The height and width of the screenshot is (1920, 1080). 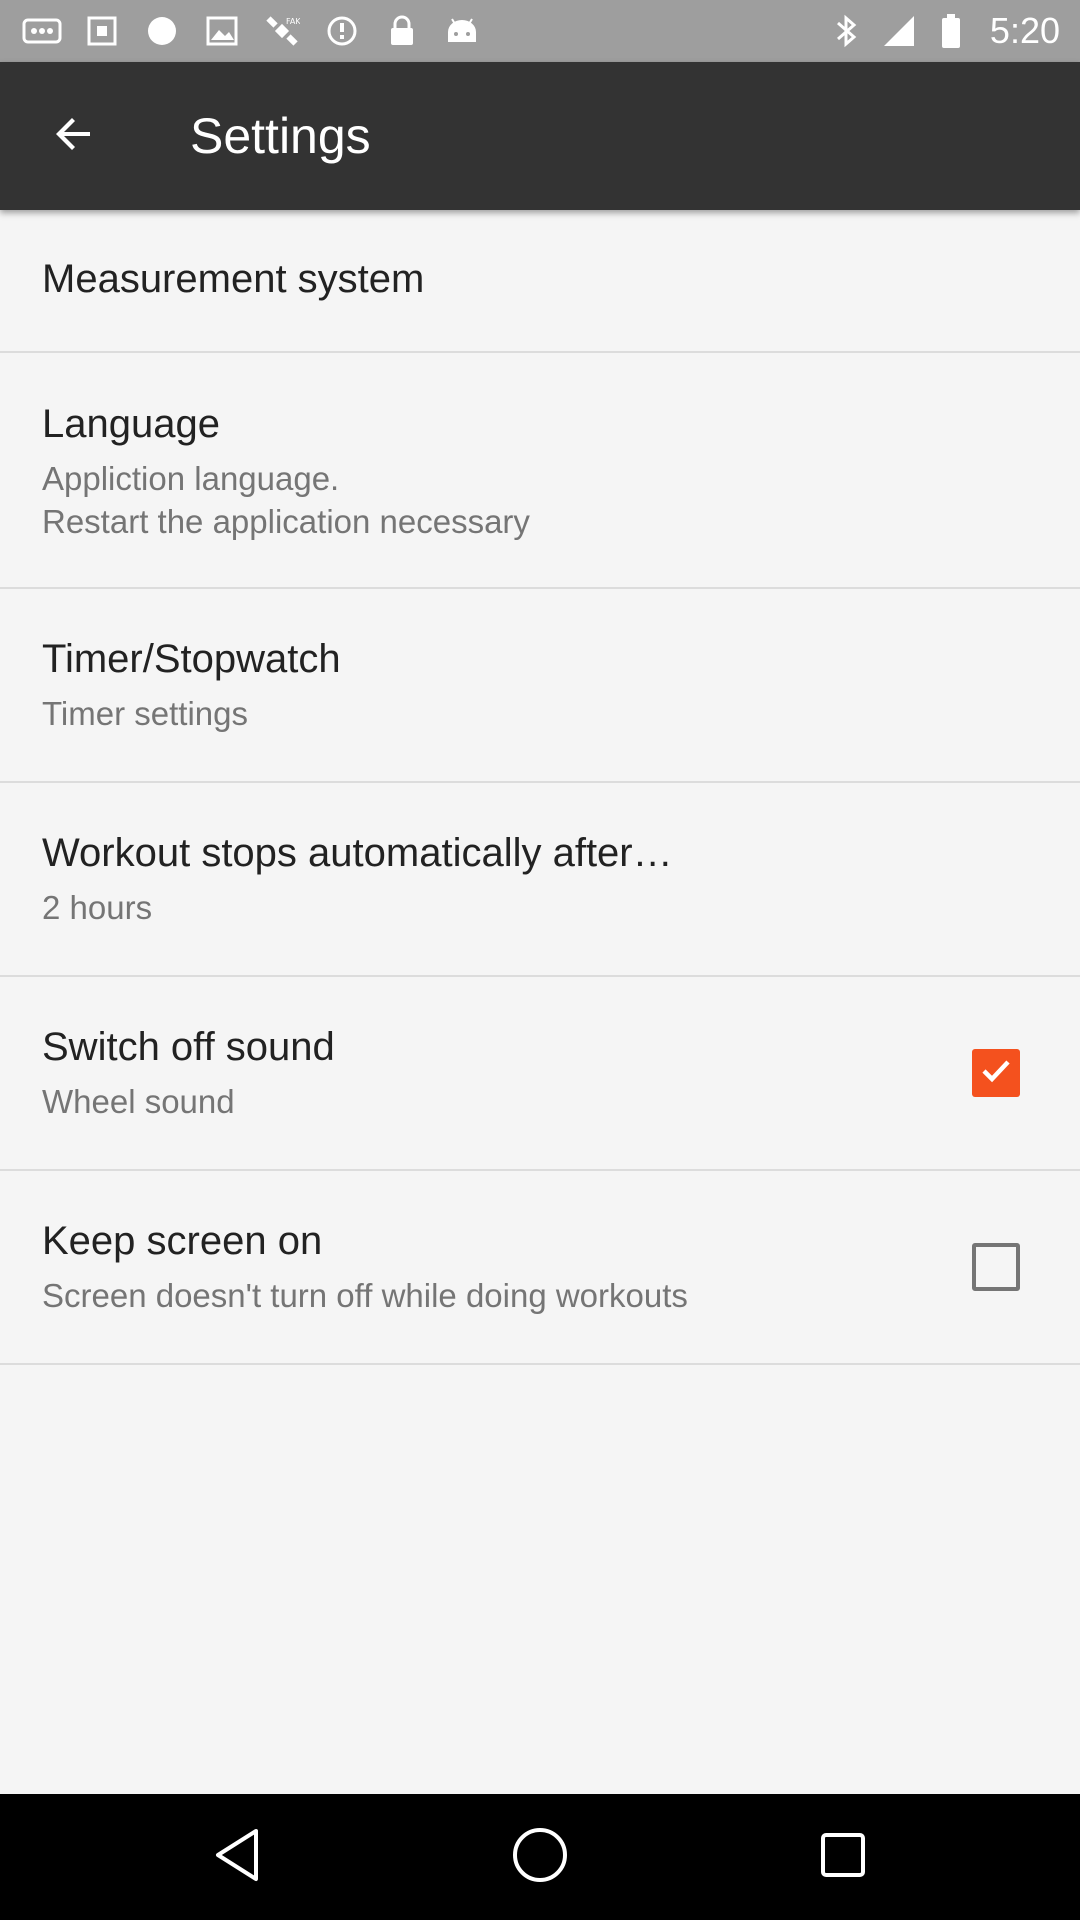 What do you see at coordinates (540, 1074) in the screenshot?
I see `setting-switch-off-sound: Switch off sound Wheel sound` at bounding box center [540, 1074].